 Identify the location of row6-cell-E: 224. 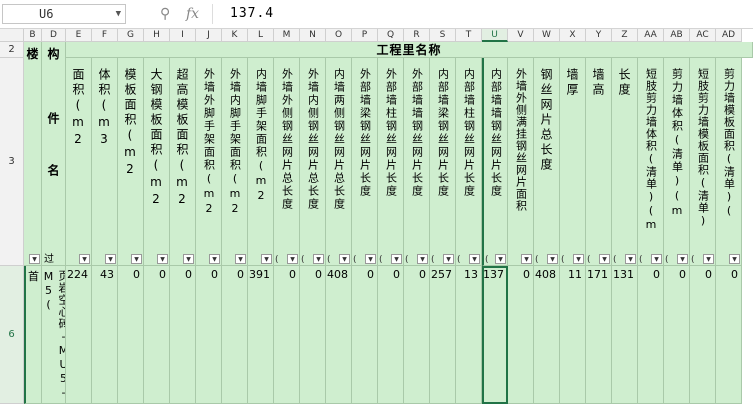
(79, 335).